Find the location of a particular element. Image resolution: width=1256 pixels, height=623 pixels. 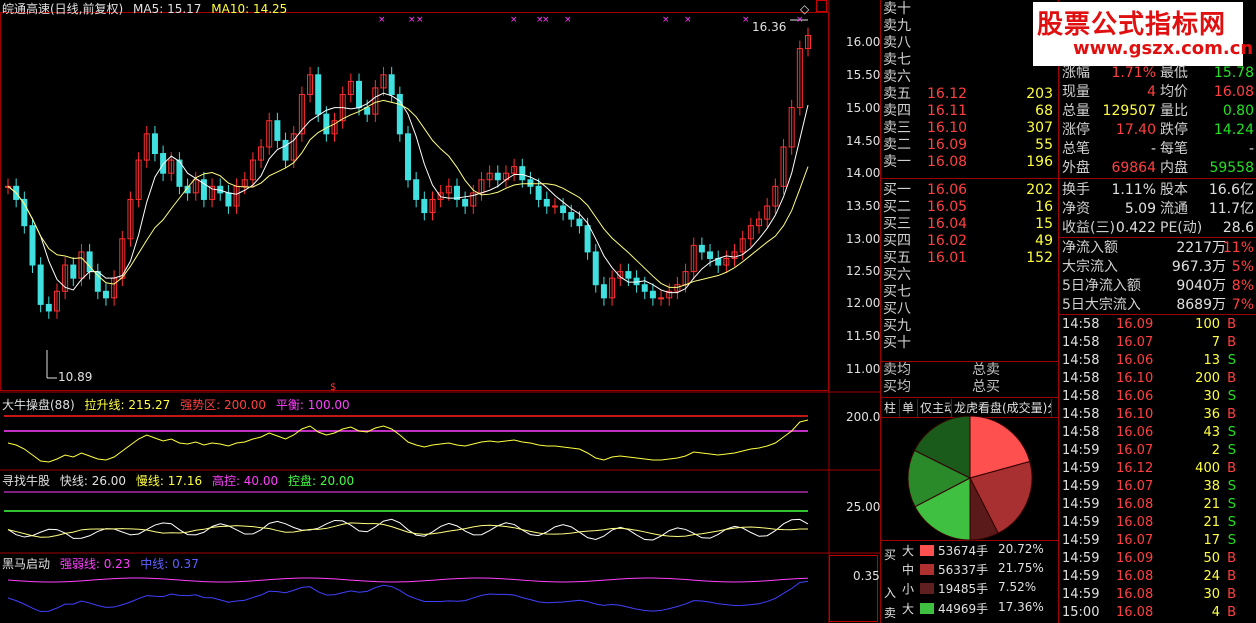

buy-level-price: 16.04 is located at coordinates (947, 224).